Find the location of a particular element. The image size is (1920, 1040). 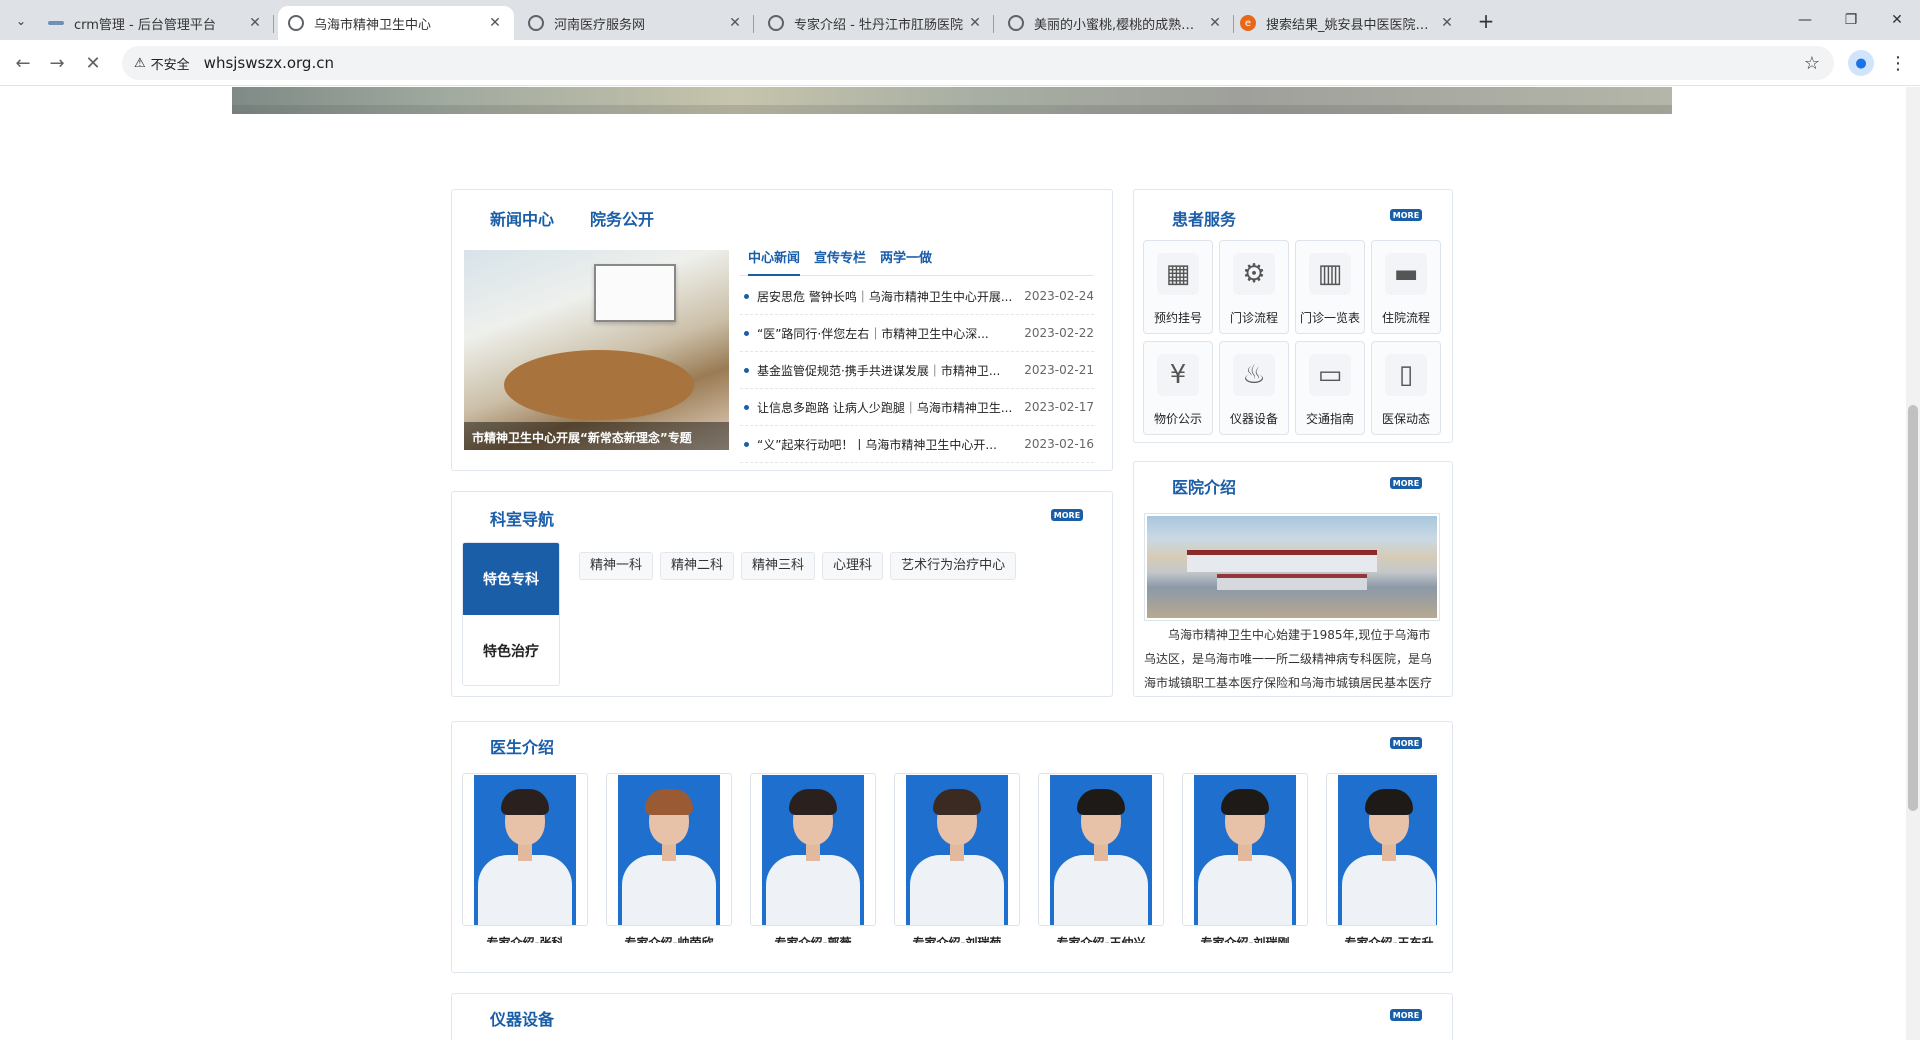

scrollbar-thumb is located at coordinates (1913, 608).